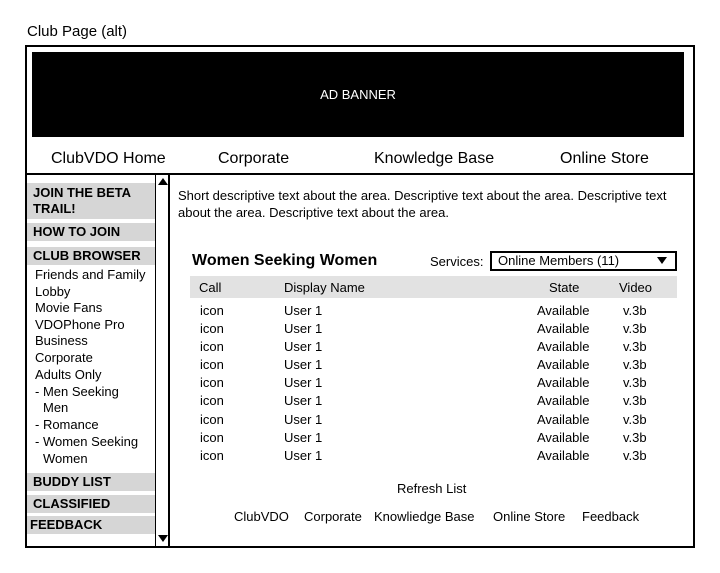 The height and width of the screenshot is (573, 720). Describe the element at coordinates (91, 525) in the screenshot. I see `sidebar-feedback: FEEDBACK` at that location.